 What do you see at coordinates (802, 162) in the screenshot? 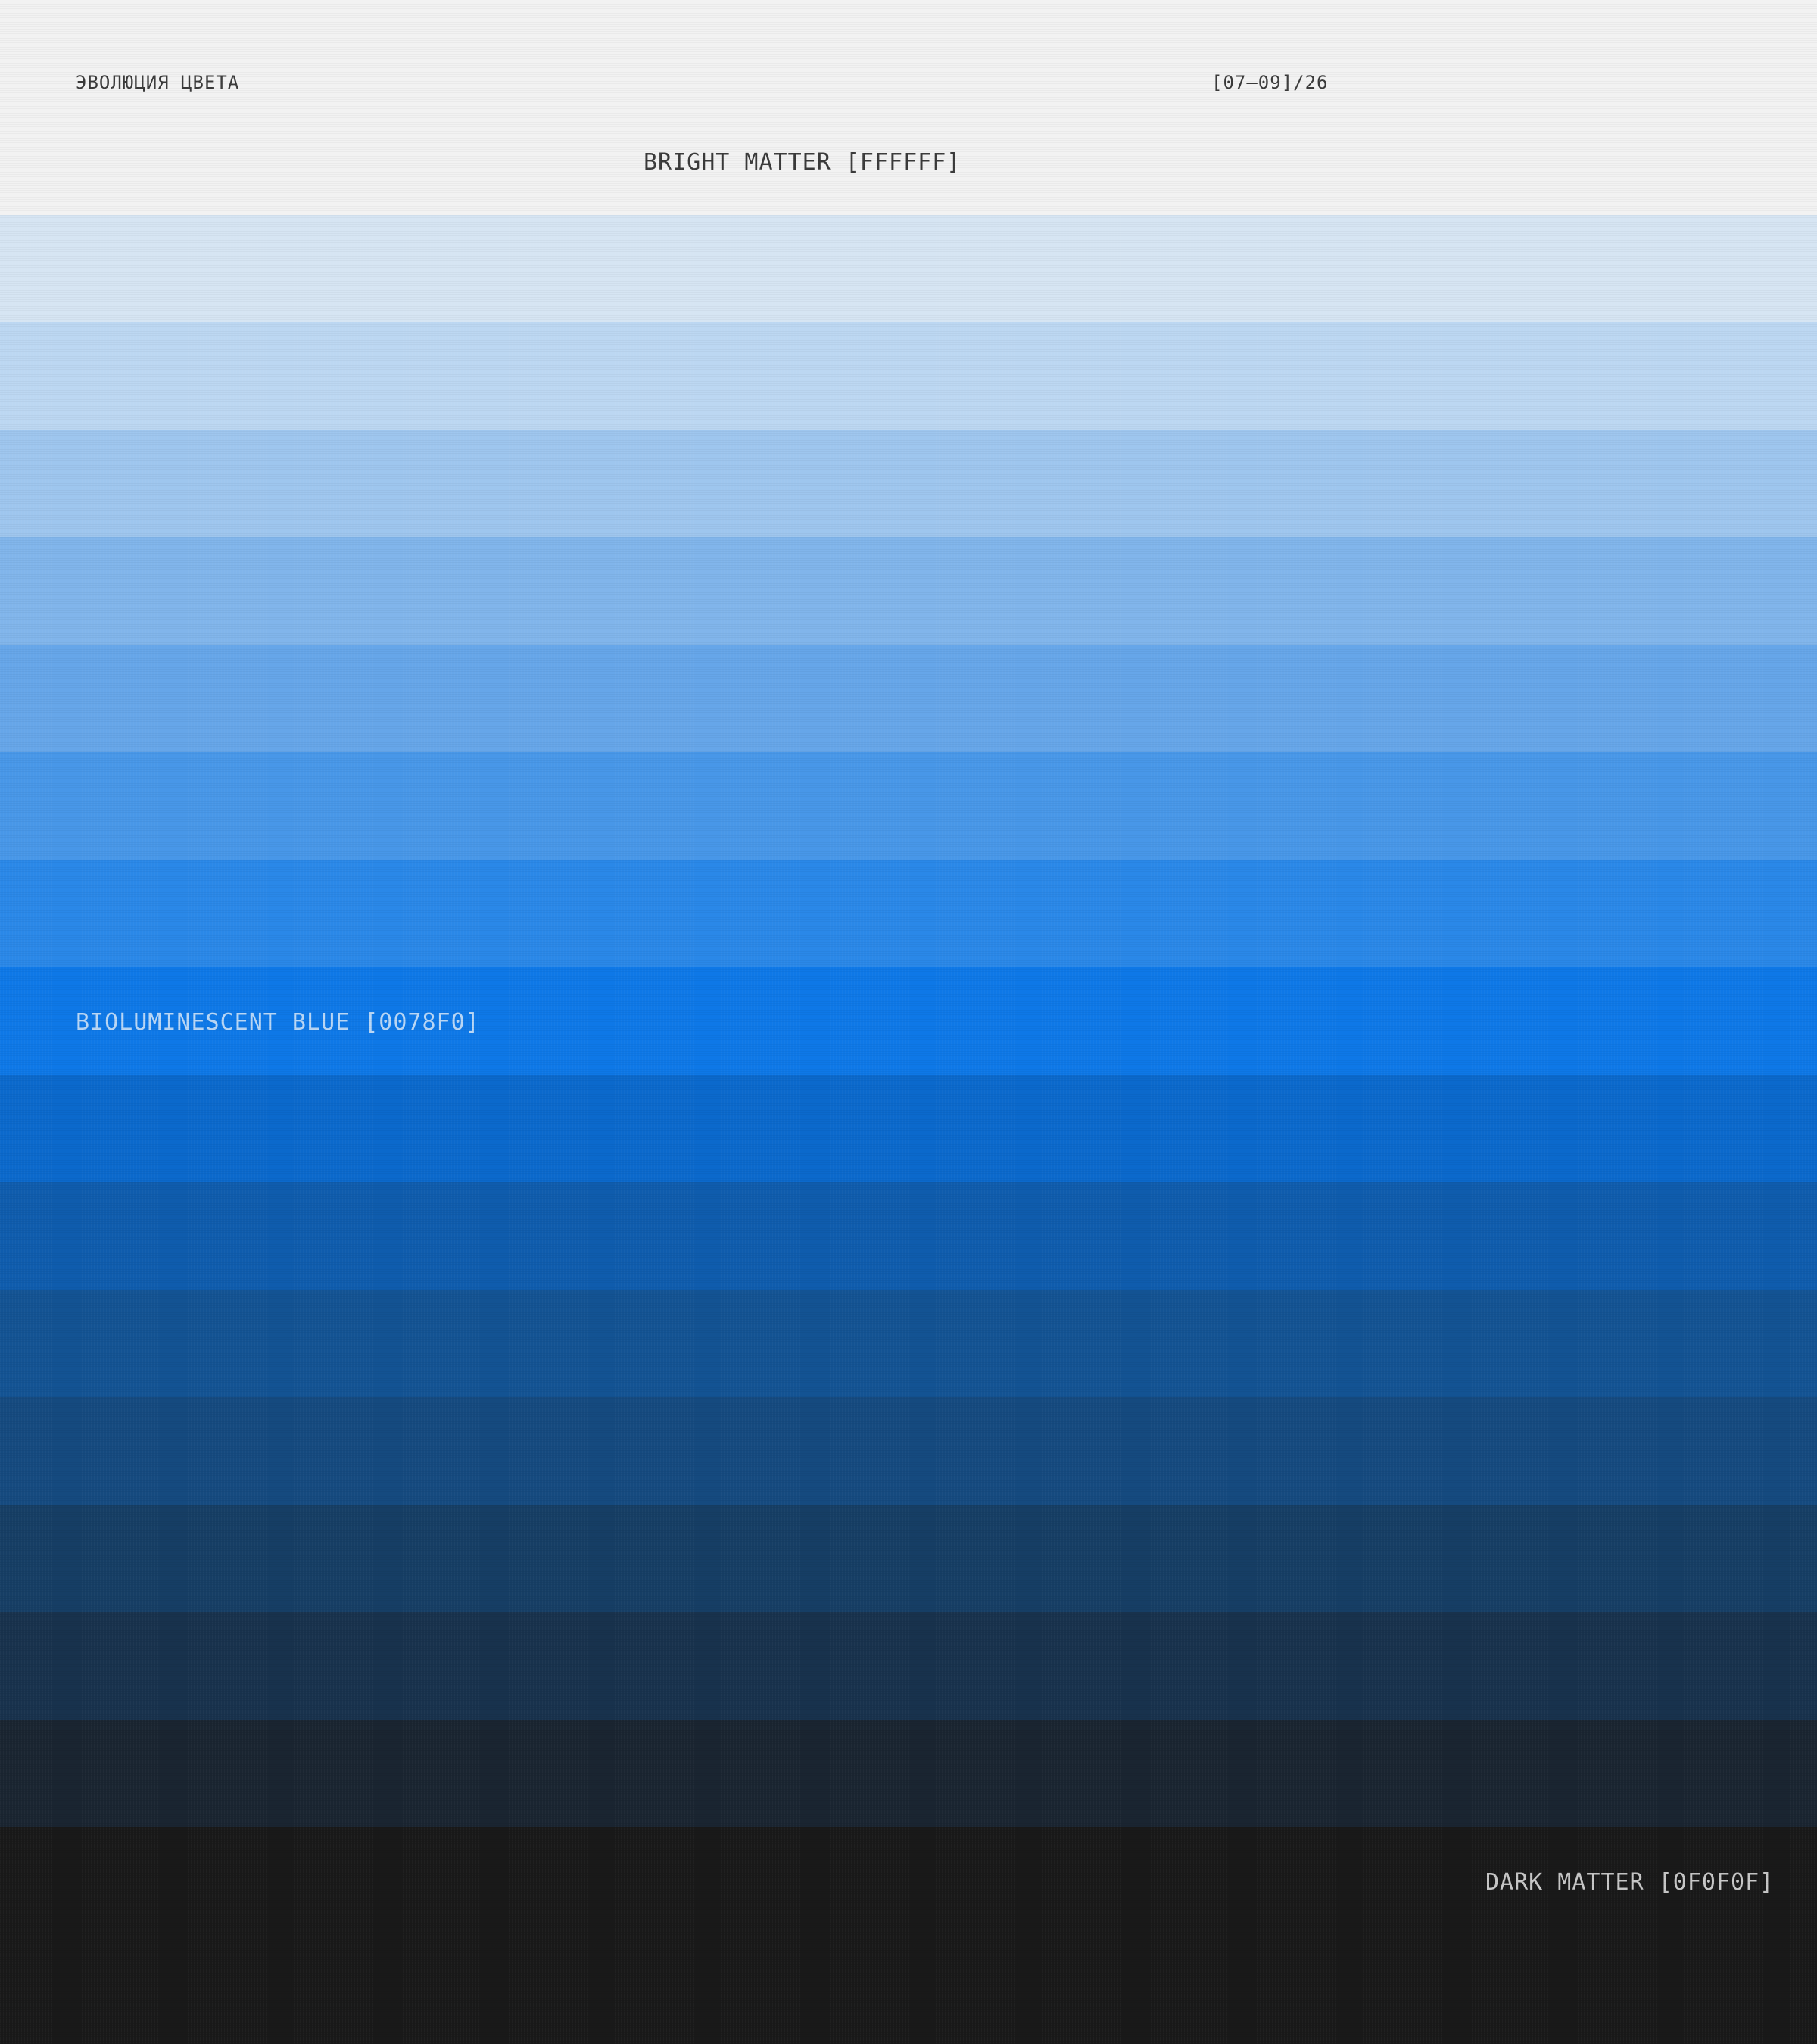
I see `bright-matter-label: BRIGHT MATTER [FFFFFF]` at bounding box center [802, 162].